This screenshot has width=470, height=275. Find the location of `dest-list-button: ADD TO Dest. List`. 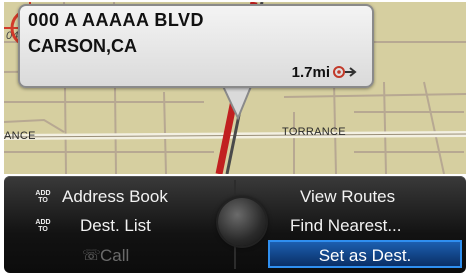

dest-list-button: ADD TO Dest. List is located at coordinates (134, 226).